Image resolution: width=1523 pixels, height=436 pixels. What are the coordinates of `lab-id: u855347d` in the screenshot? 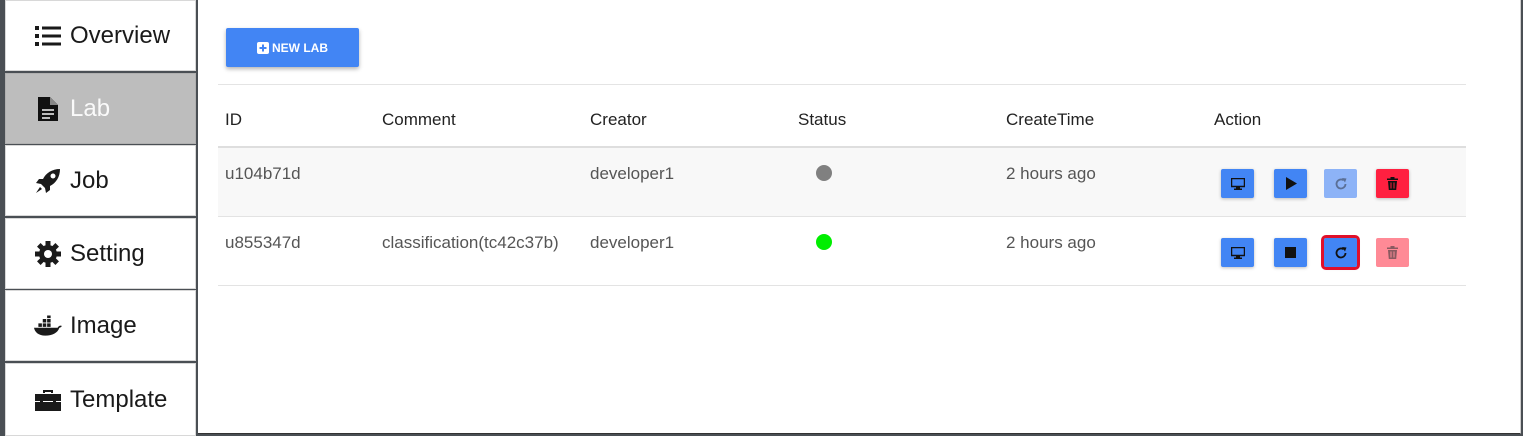 It's located at (263, 242).